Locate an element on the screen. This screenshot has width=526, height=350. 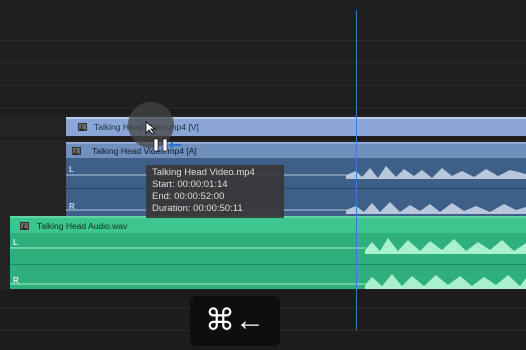
fx-badge-icon is located at coordinates (82, 127).